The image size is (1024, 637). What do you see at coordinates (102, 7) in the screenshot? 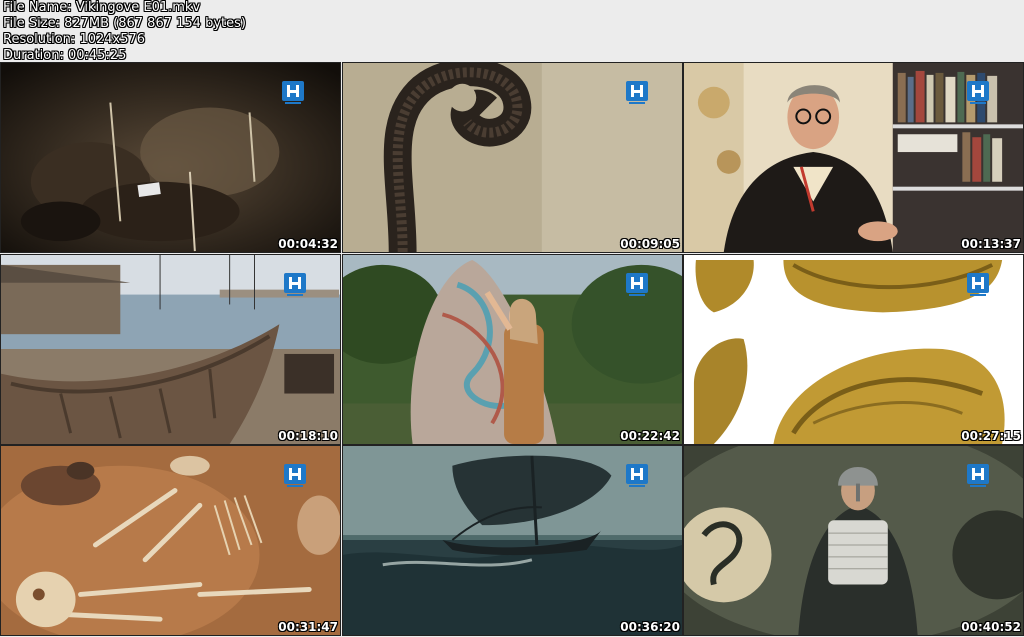
I see `file-name: File Name: Vikingove E01.mkv` at bounding box center [102, 7].